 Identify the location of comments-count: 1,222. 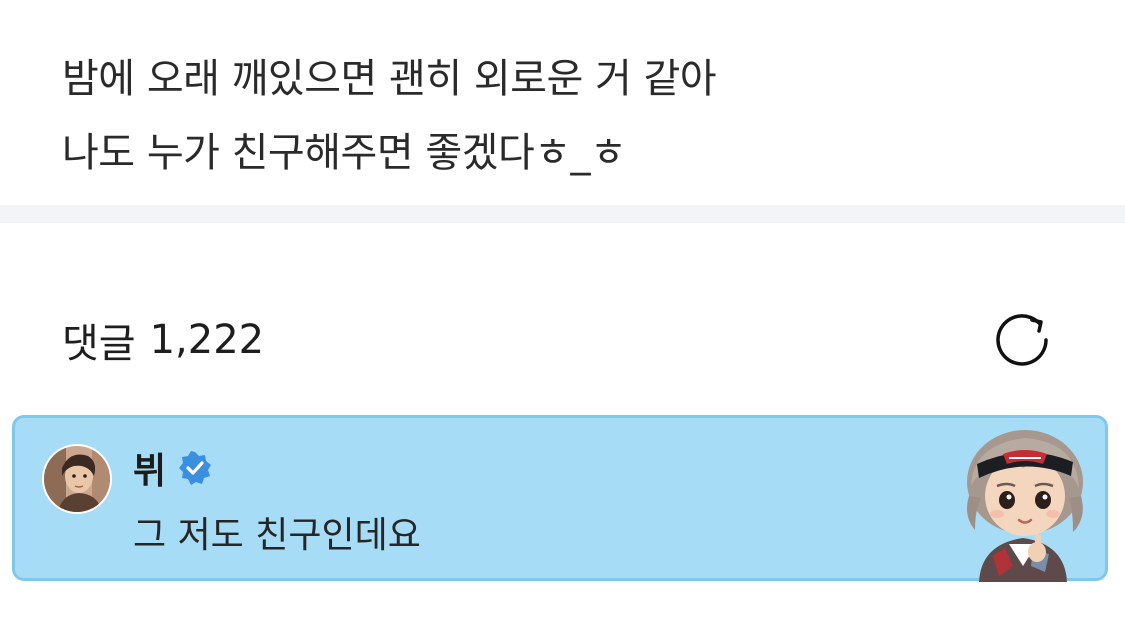
(207, 340).